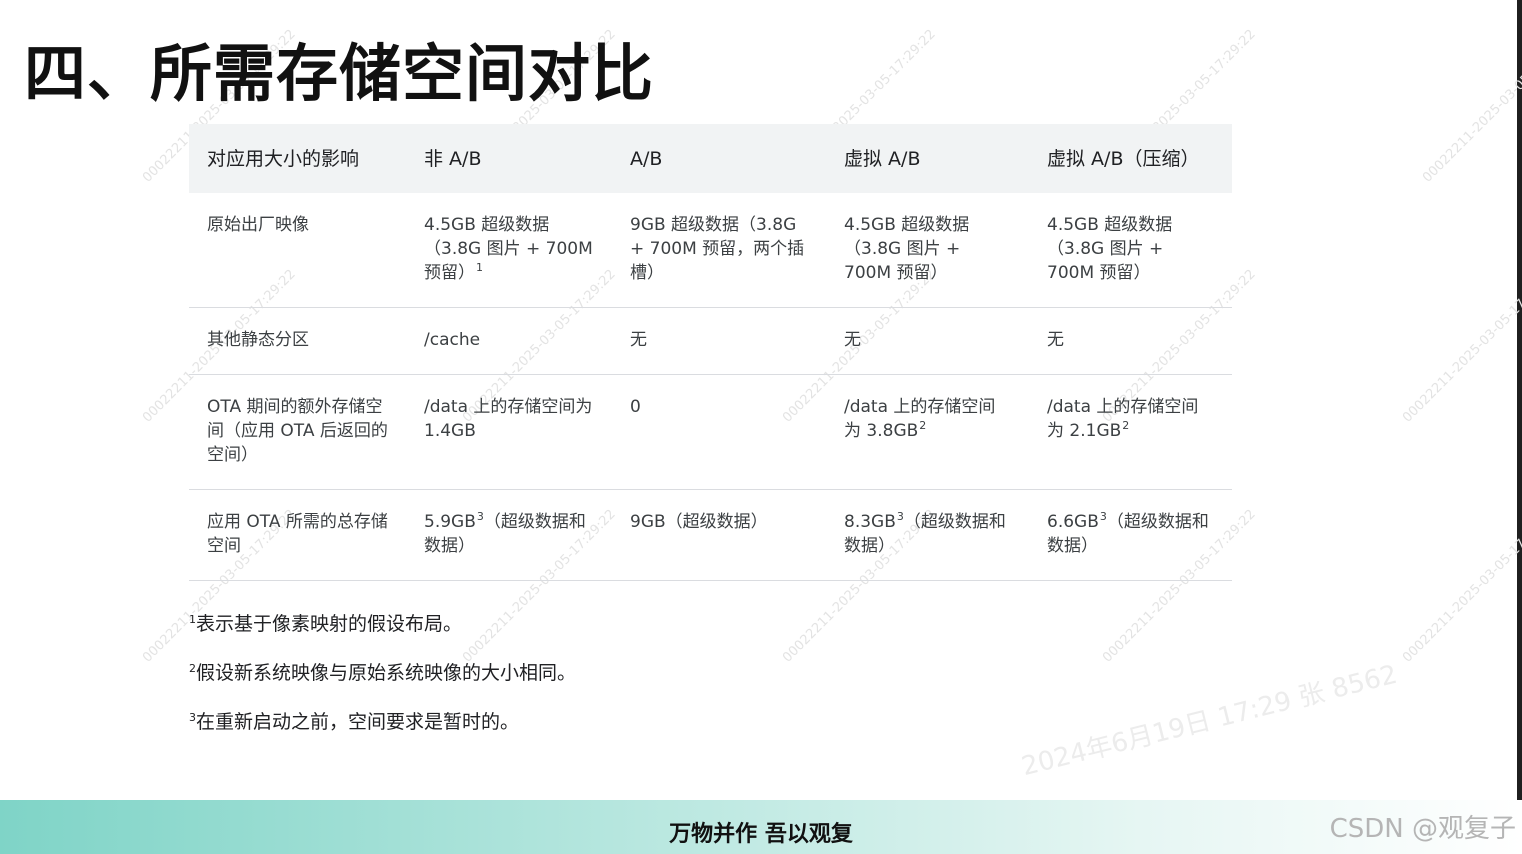 The height and width of the screenshot is (854, 1522). Describe the element at coordinates (646, 158) in the screenshot. I see `column-header: A/B` at that location.